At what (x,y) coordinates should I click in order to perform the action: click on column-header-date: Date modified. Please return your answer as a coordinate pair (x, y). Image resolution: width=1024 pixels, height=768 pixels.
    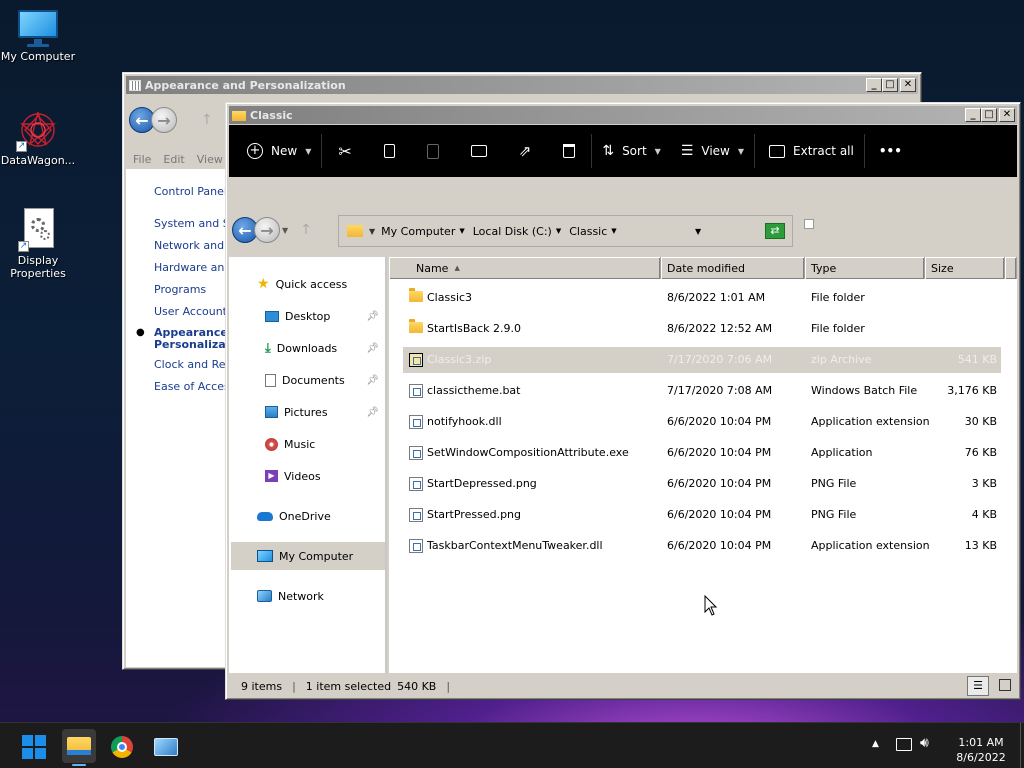
    Looking at the image, I should click on (733, 268).